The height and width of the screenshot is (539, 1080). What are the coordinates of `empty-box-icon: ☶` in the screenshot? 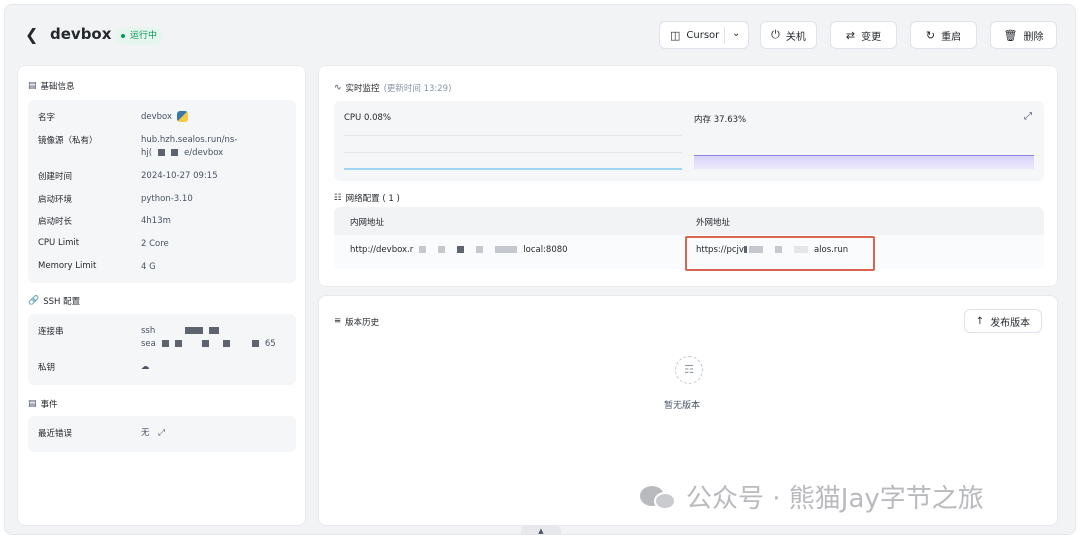 It's located at (689, 370).